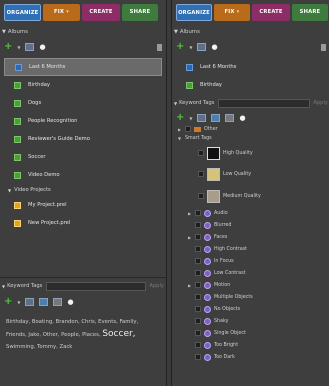 The height and width of the screenshot is (386, 329). What do you see at coordinates (253, 196) in the screenshot?
I see `smart-tag-medium-quality: Medium Quality` at bounding box center [253, 196].